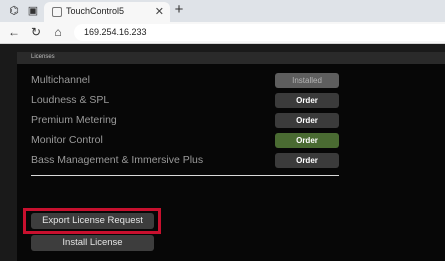  Describe the element at coordinates (74, 120) in the screenshot. I see `license-label-premium-metering: Premium Metering` at that location.